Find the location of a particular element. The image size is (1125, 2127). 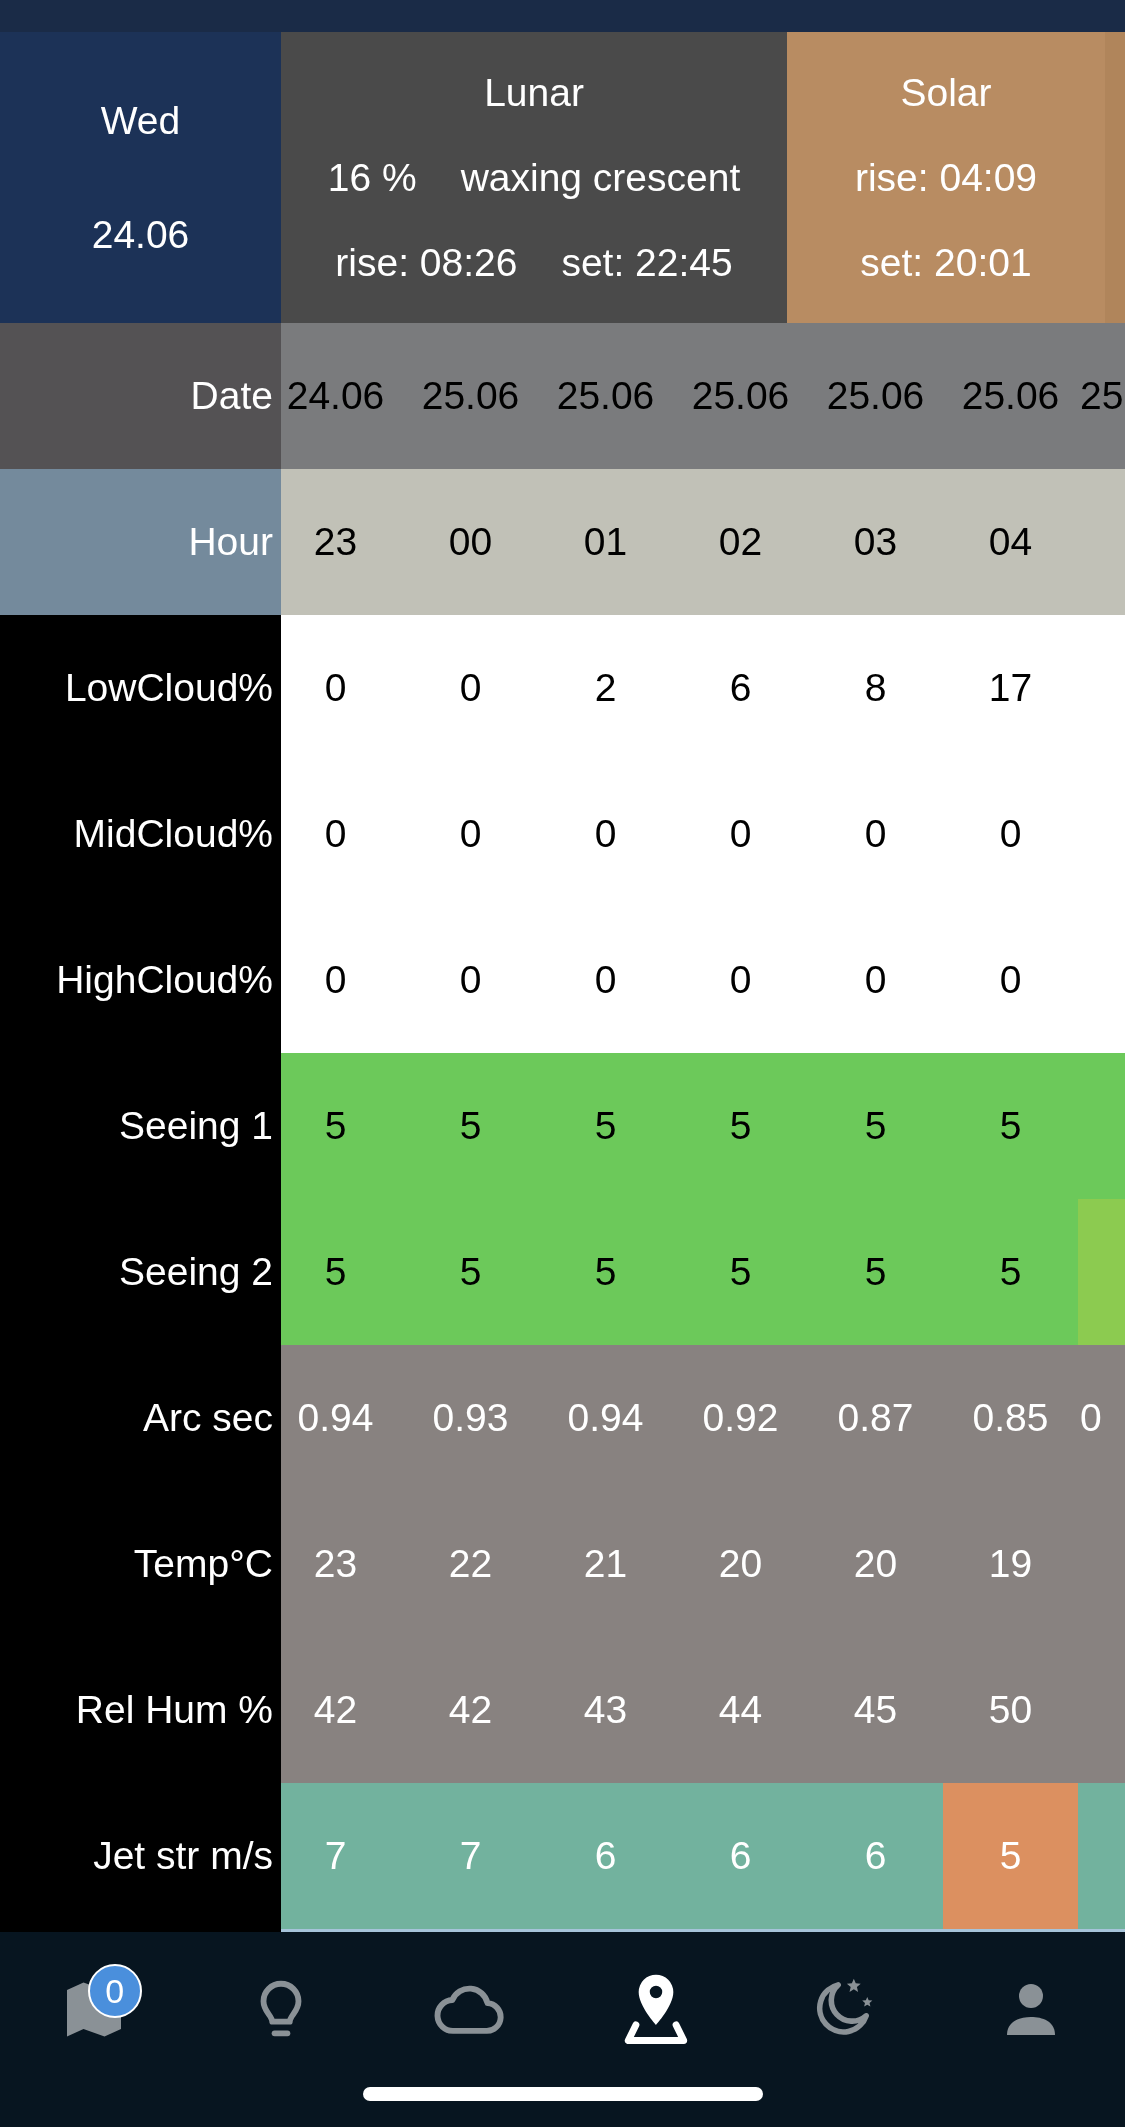

table-cell-text: 0.92 is located at coordinates (740, 1418).